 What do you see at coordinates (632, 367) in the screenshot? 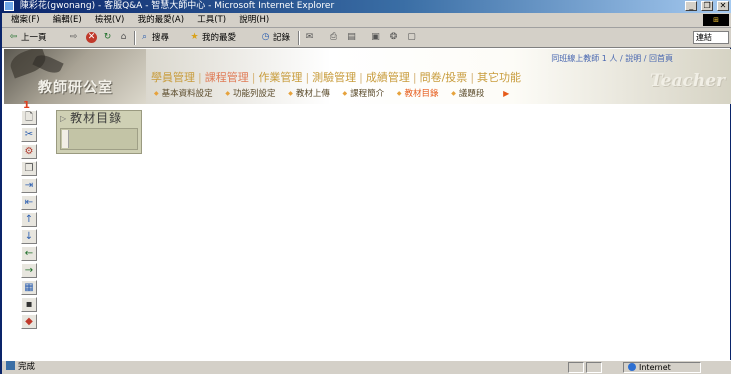
I see `globe-icon` at bounding box center [632, 367].